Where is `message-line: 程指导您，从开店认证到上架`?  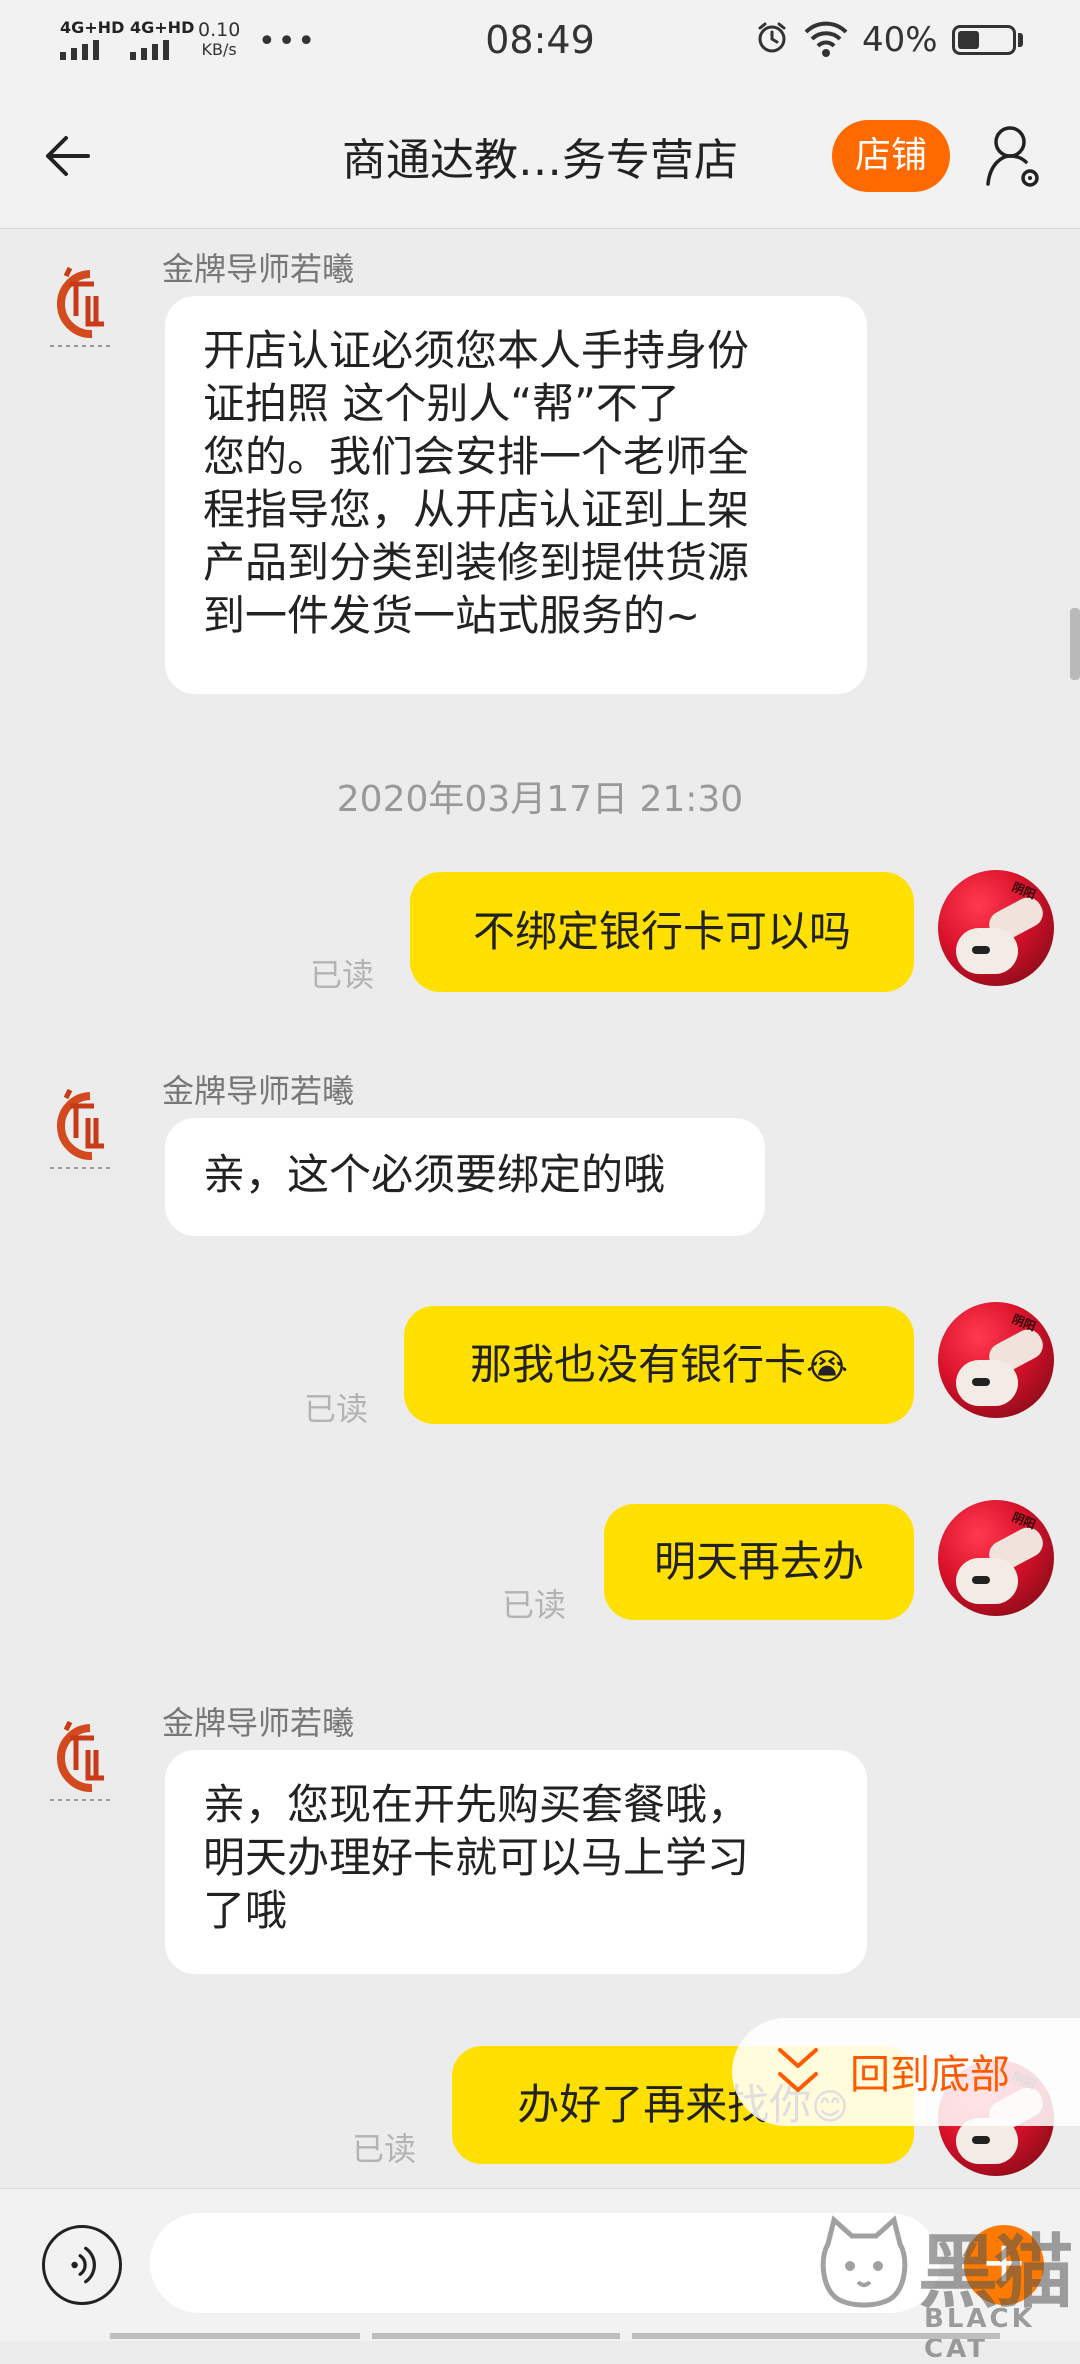 message-line: 程指导您，从开店认证到上架 is located at coordinates (476, 509).